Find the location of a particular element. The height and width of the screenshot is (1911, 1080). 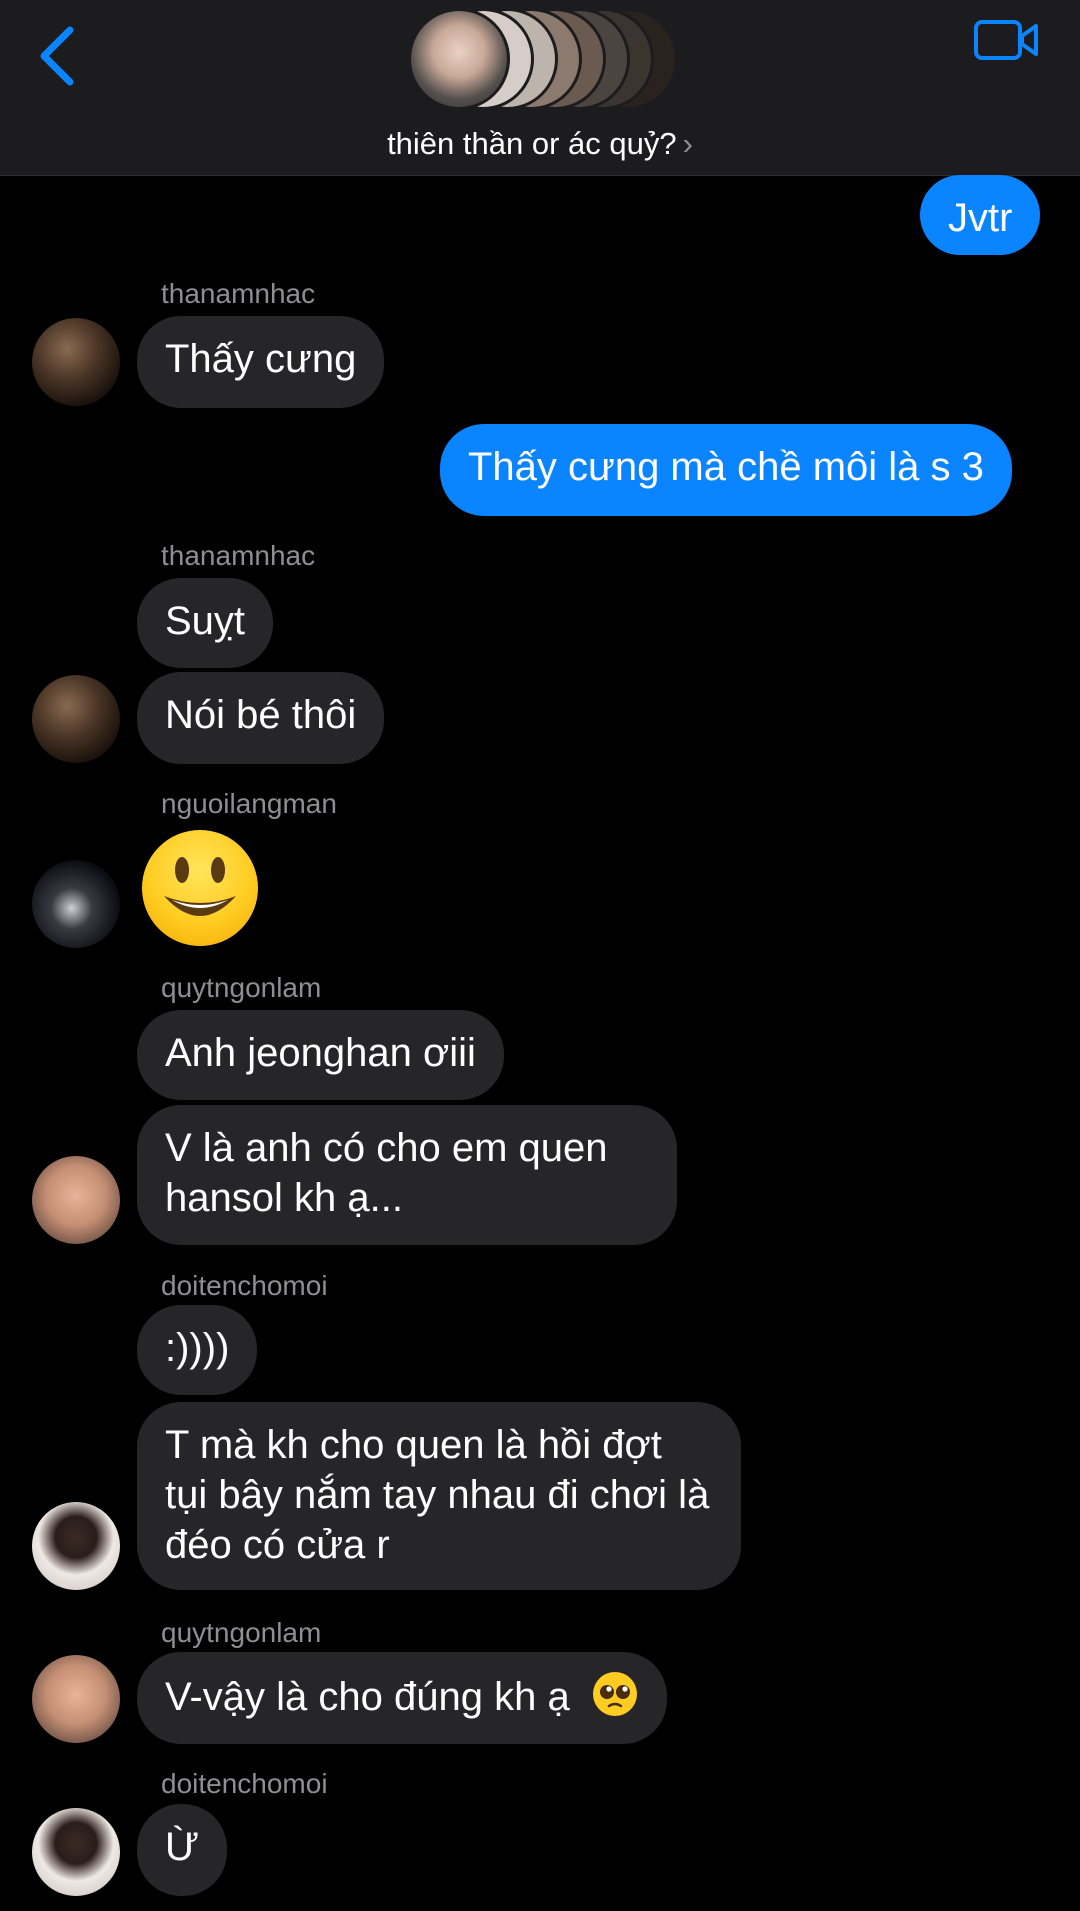

smiley-emoji-message is located at coordinates (200, 888).